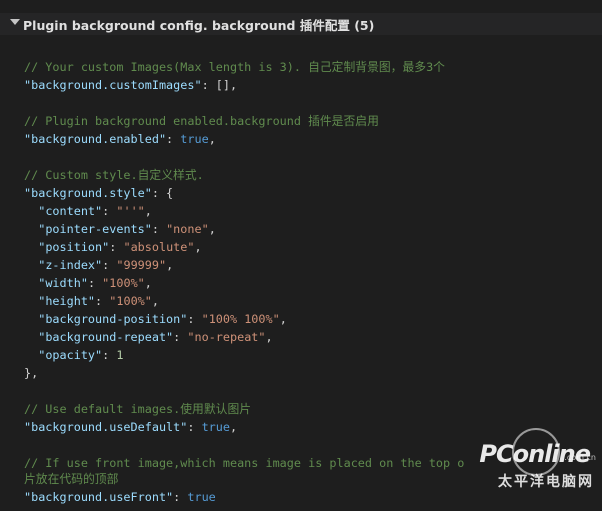 The width and height of the screenshot is (602, 511). Describe the element at coordinates (580, 457) in the screenshot. I see `watermark-domain: .com.cn` at that location.